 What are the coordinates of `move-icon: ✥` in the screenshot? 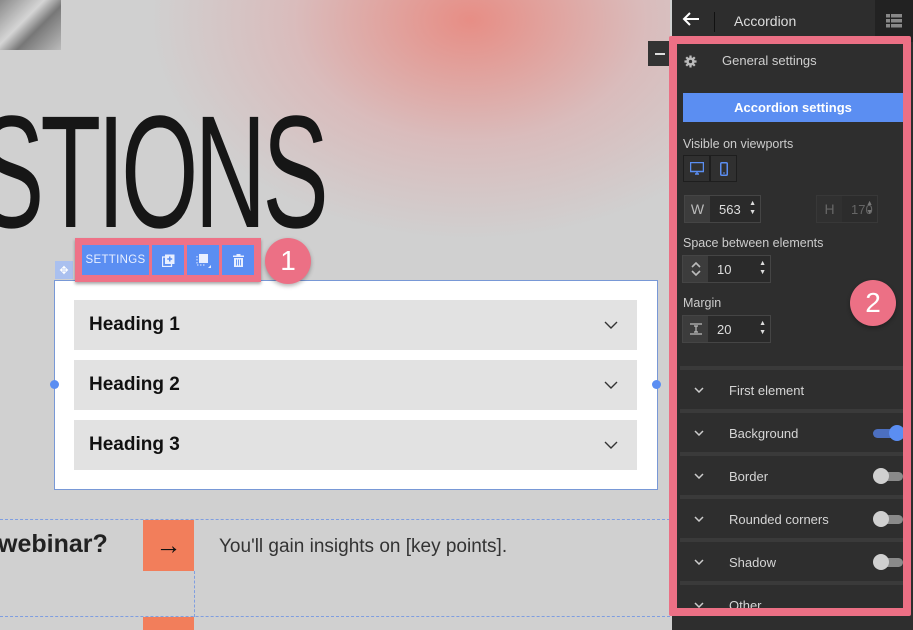 It's located at (64, 270).